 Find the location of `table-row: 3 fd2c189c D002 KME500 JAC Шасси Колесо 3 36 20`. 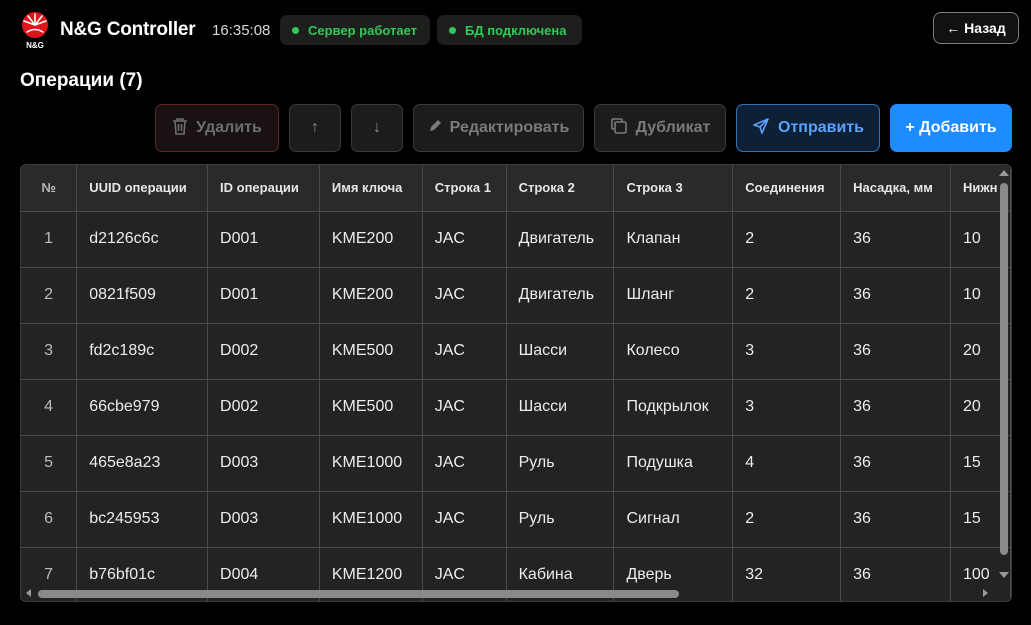

table-row: 3 fd2c189c D002 KME500 JAC Шасси Колесо 3 36 20 is located at coordinates (516, 351).